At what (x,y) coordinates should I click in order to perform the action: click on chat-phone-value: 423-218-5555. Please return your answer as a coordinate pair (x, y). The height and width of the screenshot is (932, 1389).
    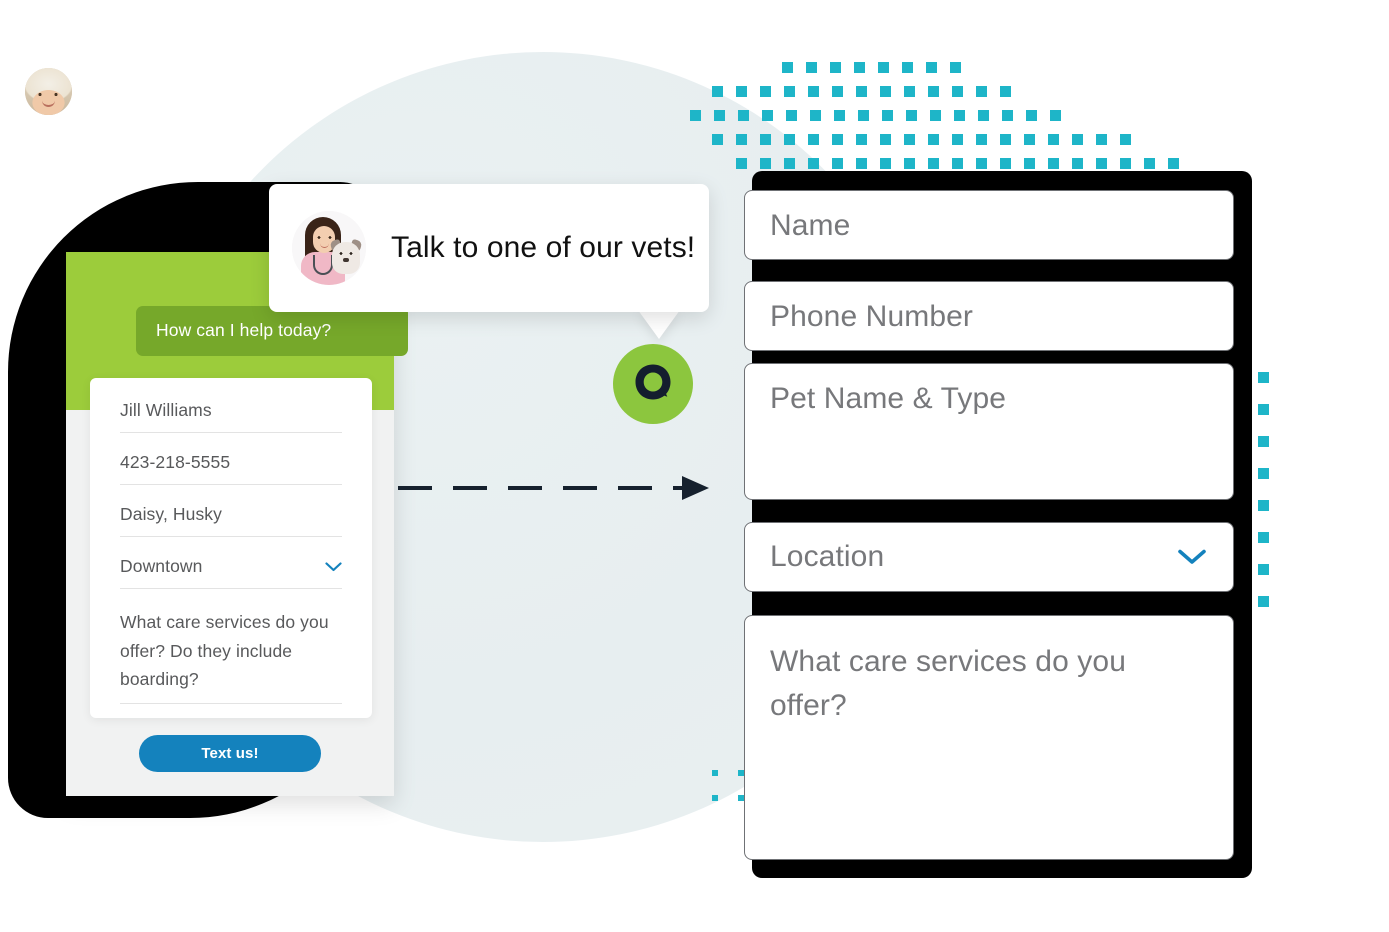
    Looking at the image, I should click on (231, 468).